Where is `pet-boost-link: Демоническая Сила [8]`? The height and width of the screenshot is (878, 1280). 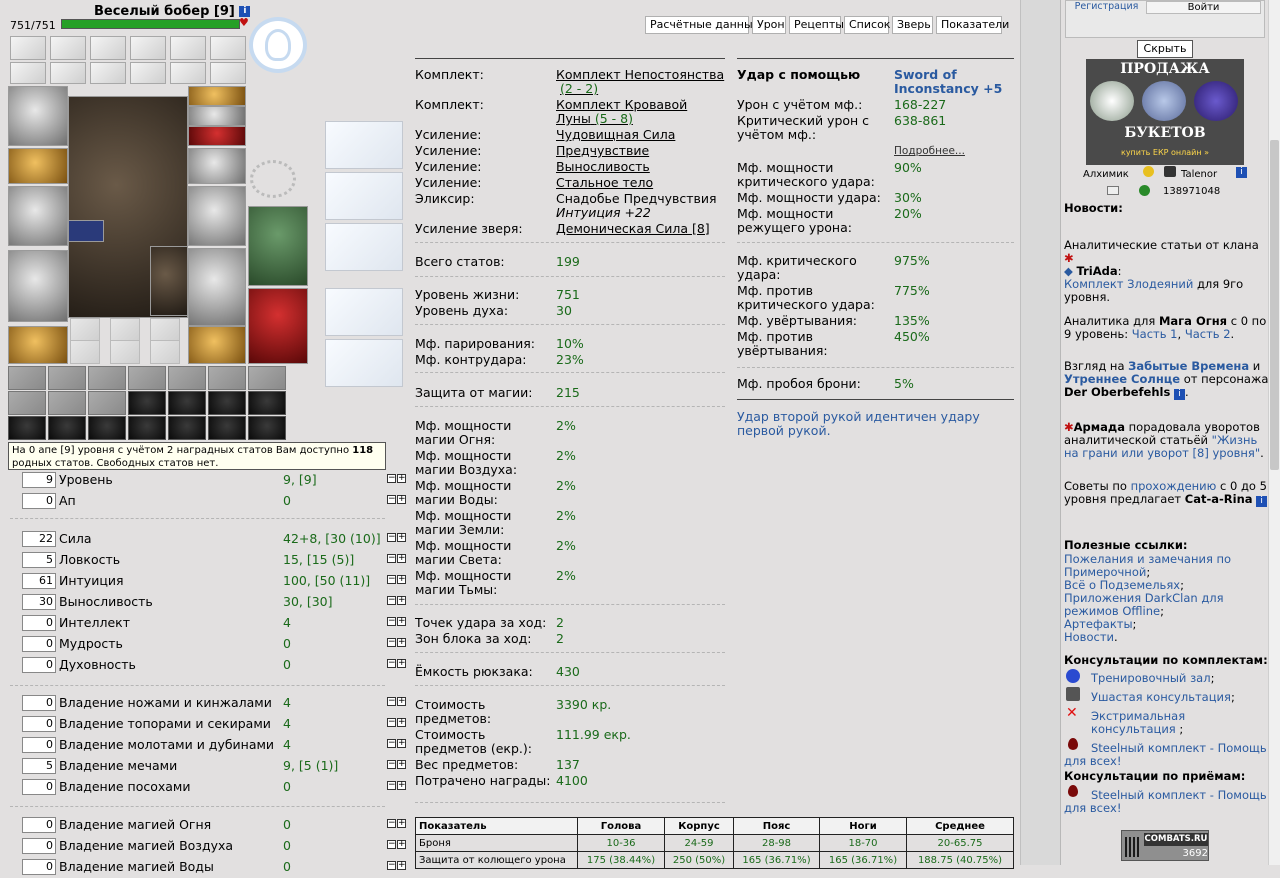
pet-boost-link: Демоническая Сила [8] is located at coordinates (633, 229).